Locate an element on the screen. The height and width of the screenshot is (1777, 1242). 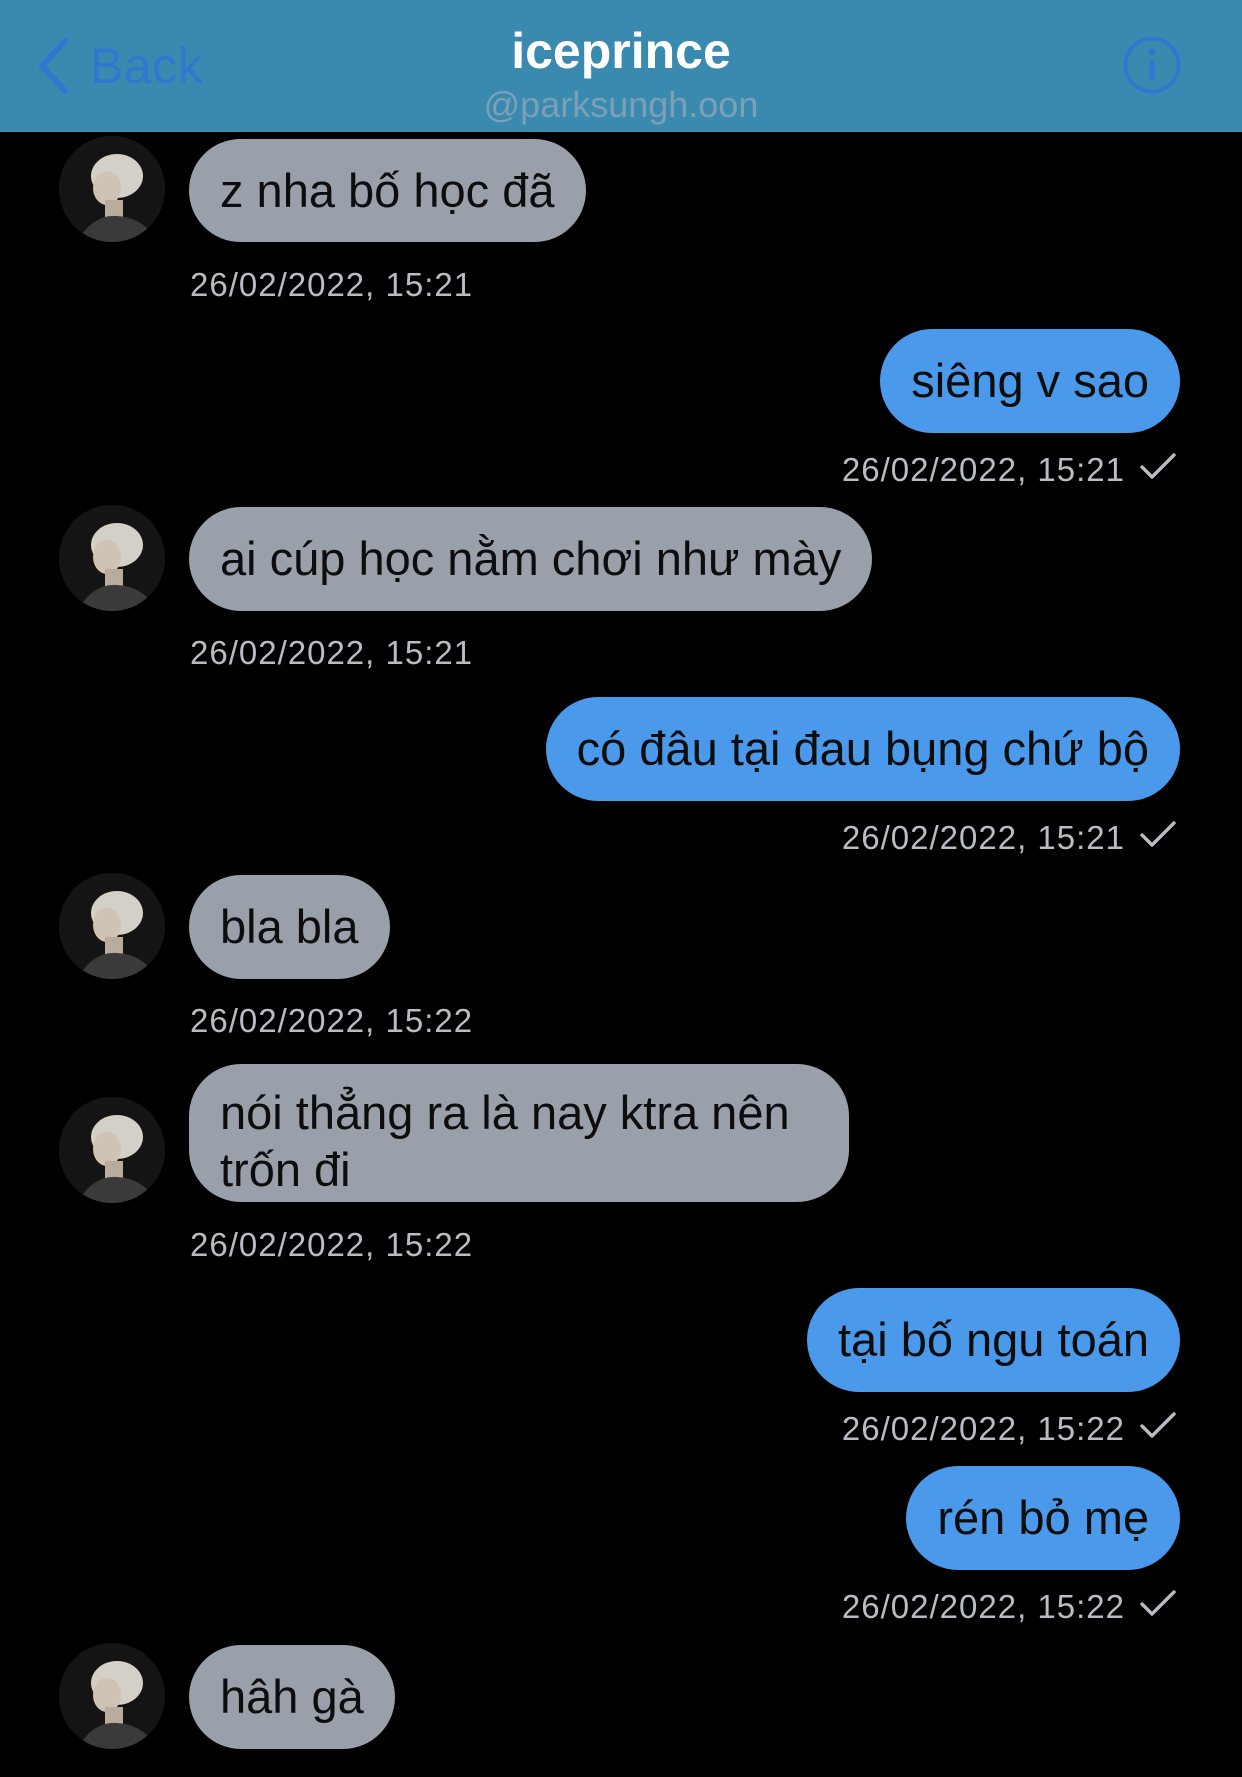
chat-title: iceprince is located at coordinates (621, 51).